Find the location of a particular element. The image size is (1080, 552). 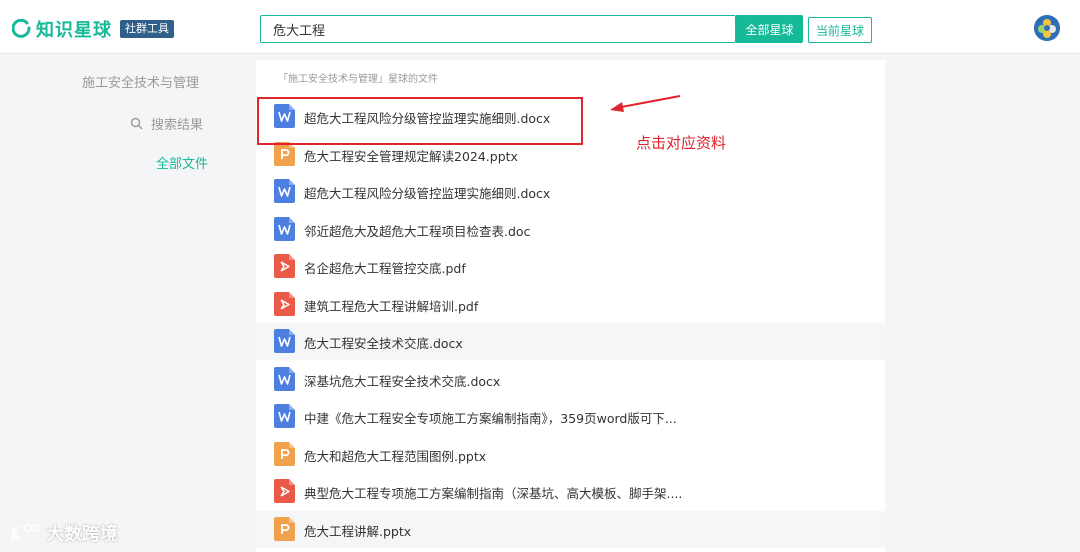

file-name: 危大和超危大工程范围图例.pptx is located at coordinates (395, 456).